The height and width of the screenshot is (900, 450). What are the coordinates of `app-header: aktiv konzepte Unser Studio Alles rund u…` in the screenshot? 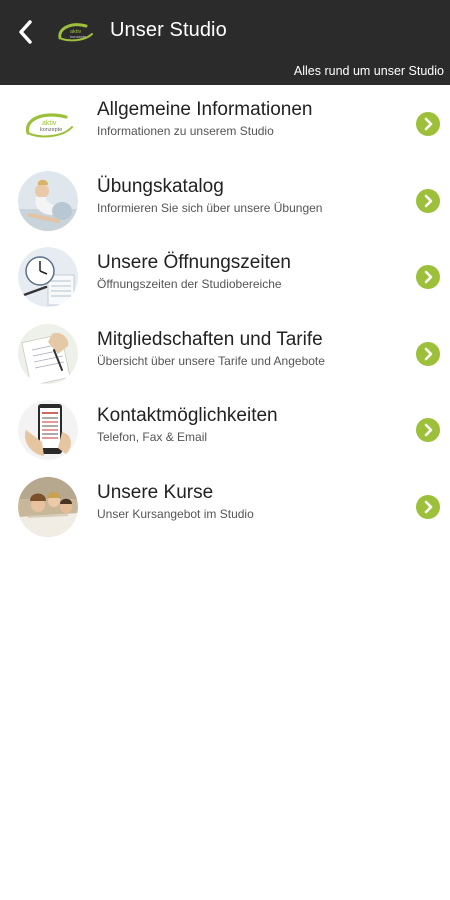 It's located at (225, 42).